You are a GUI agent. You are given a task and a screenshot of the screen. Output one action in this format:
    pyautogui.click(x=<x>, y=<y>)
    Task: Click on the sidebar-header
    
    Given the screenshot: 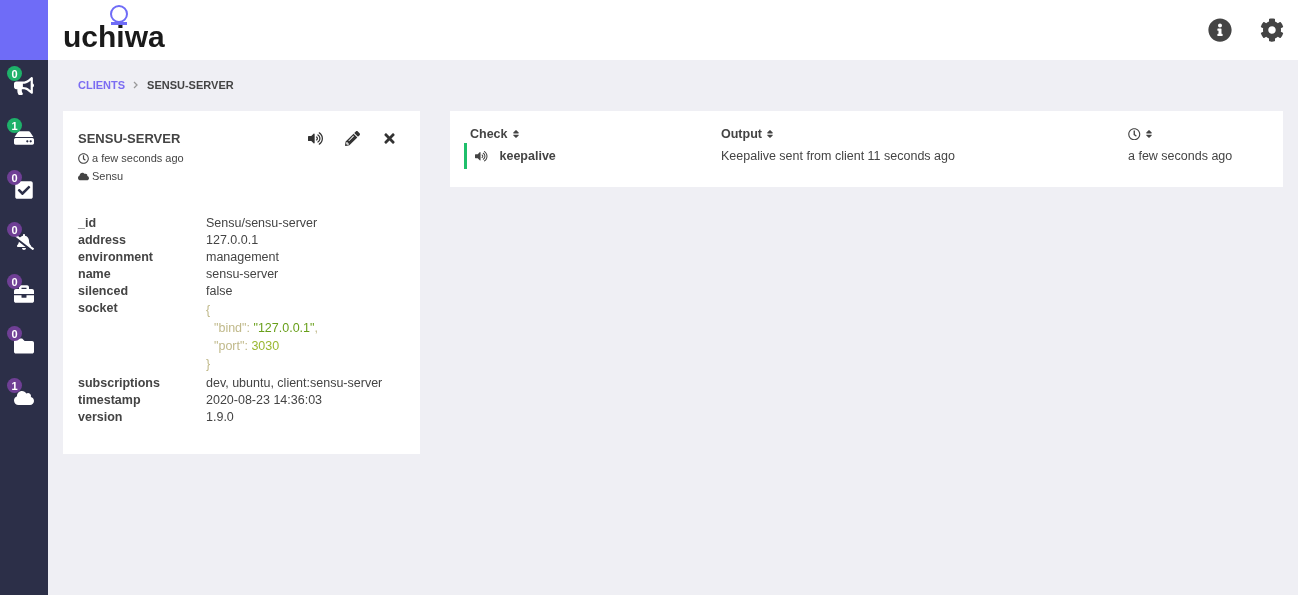 What is the action you would take?
    pyautogui.click(x=24, y=30)
    